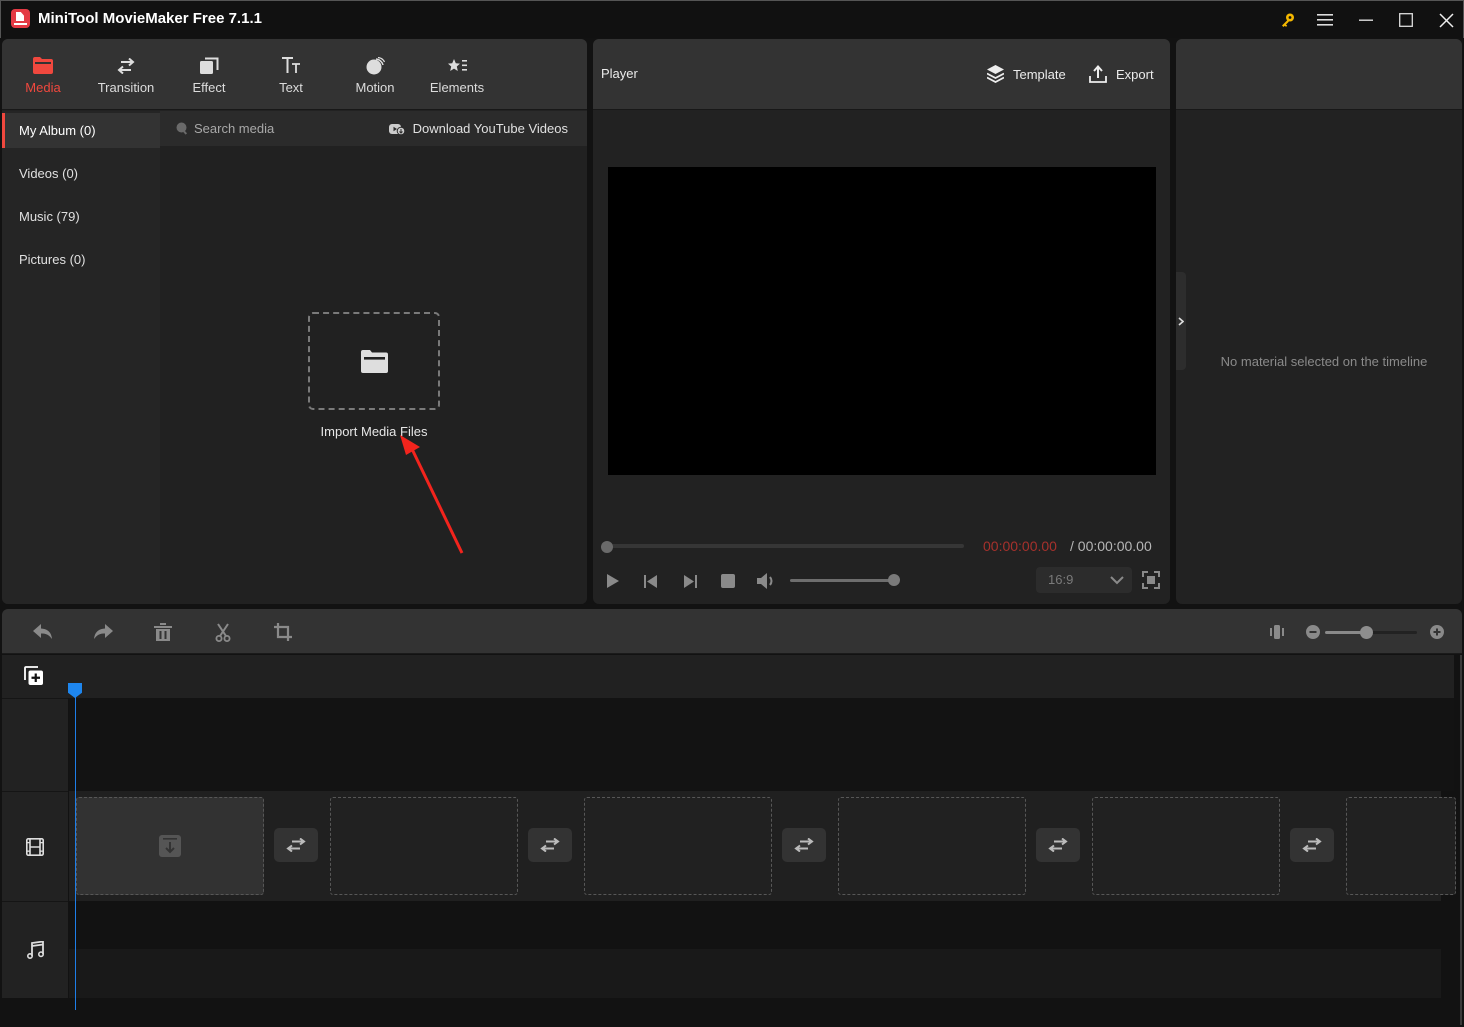 This screenshot has width=1464, height=1027. I want to click on crop-button, so click(283, 632).